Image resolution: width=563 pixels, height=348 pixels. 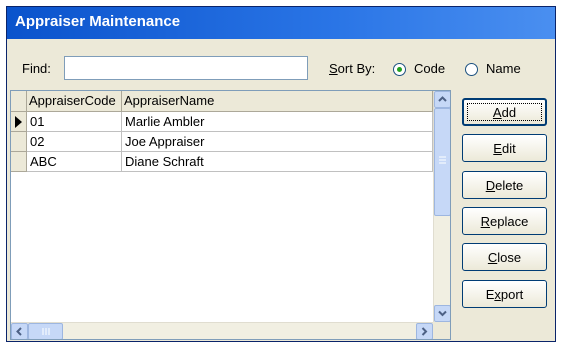 I want to click on scroll-down-button, so click(x=442, y=313).